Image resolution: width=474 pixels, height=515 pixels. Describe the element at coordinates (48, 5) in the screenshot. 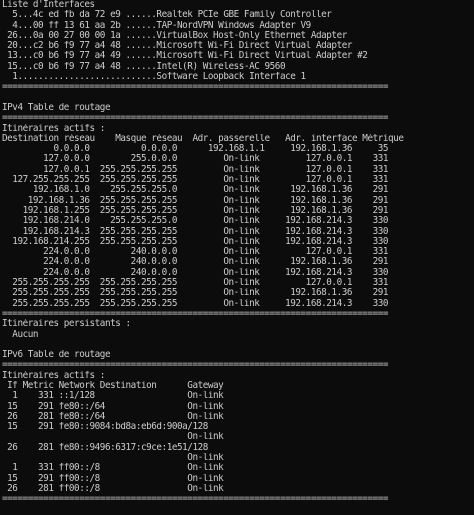

I see `console-line: Liste d'Interfaces` at that location.